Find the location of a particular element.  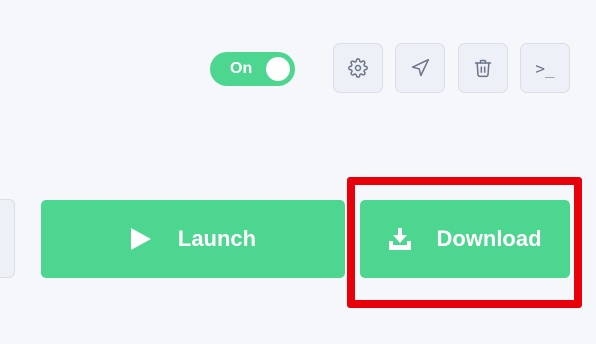

power-toggle: On is located at coordinates (252, 69).